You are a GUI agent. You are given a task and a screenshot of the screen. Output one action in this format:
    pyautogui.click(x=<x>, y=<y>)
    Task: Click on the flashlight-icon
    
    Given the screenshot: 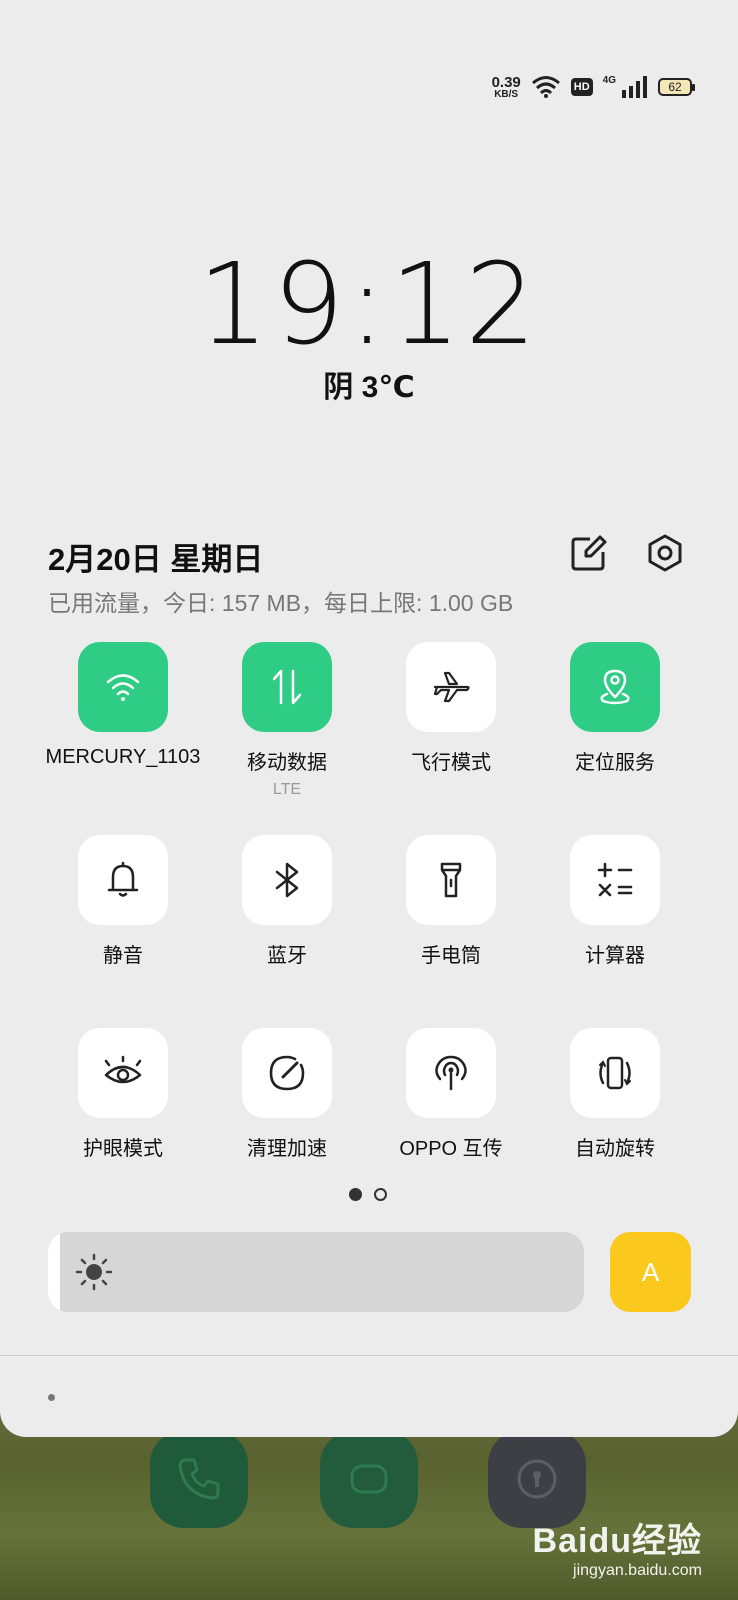 What is the action you would take?
    pyautogui.click(x=451, y=880)
    